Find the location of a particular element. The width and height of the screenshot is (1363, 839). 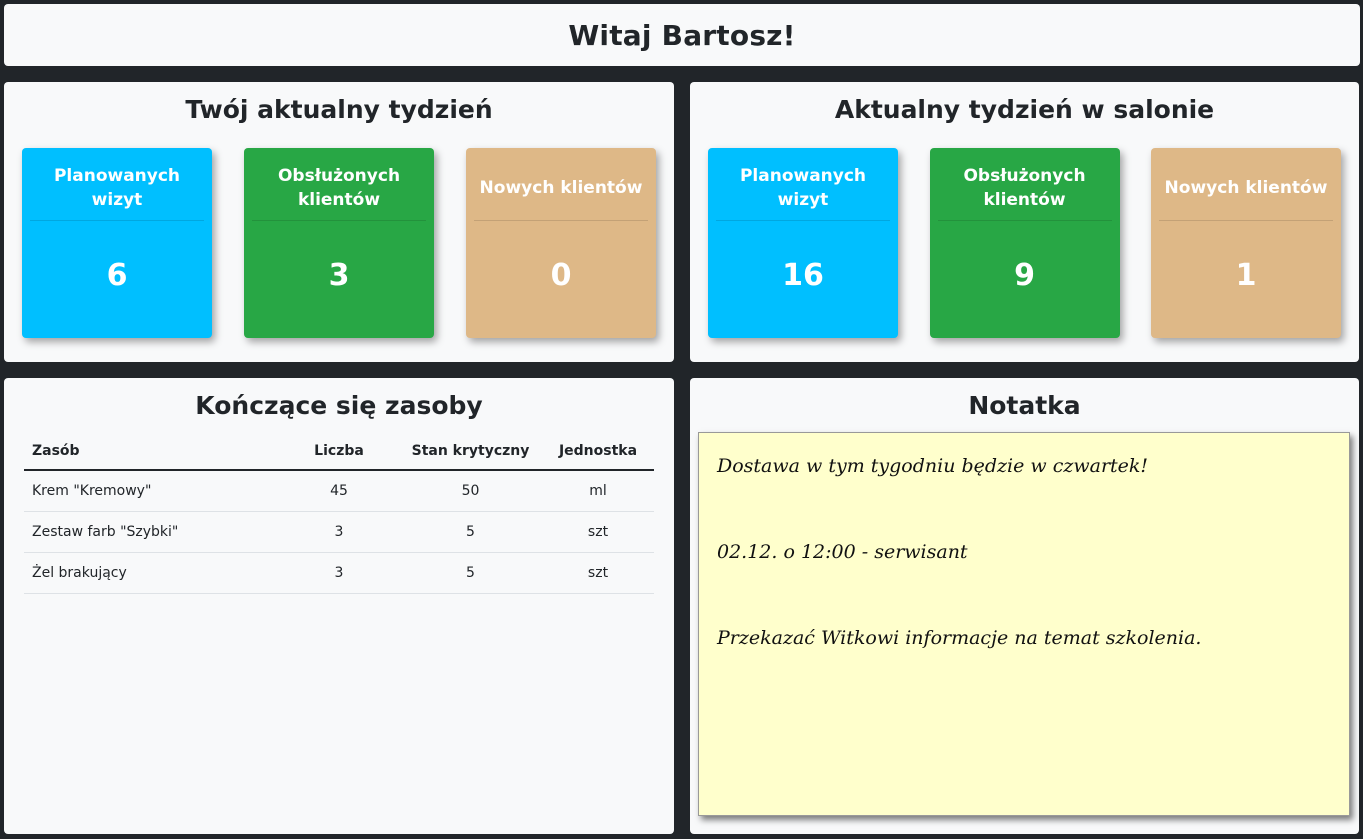

card-value: 16 is located at coordinates (803, 275).